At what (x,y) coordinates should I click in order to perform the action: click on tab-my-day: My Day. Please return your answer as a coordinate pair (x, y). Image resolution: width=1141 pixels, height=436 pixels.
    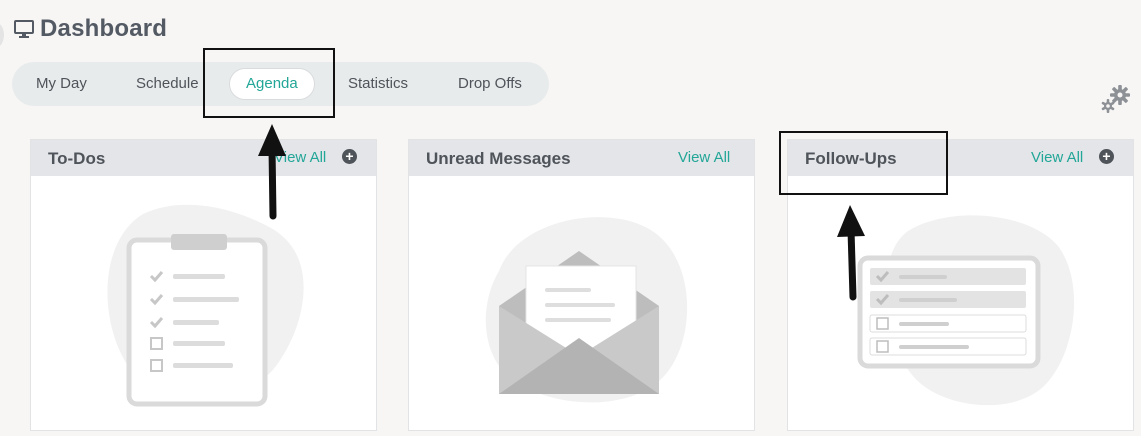
    Looking at the image, I should click on (61, 84).